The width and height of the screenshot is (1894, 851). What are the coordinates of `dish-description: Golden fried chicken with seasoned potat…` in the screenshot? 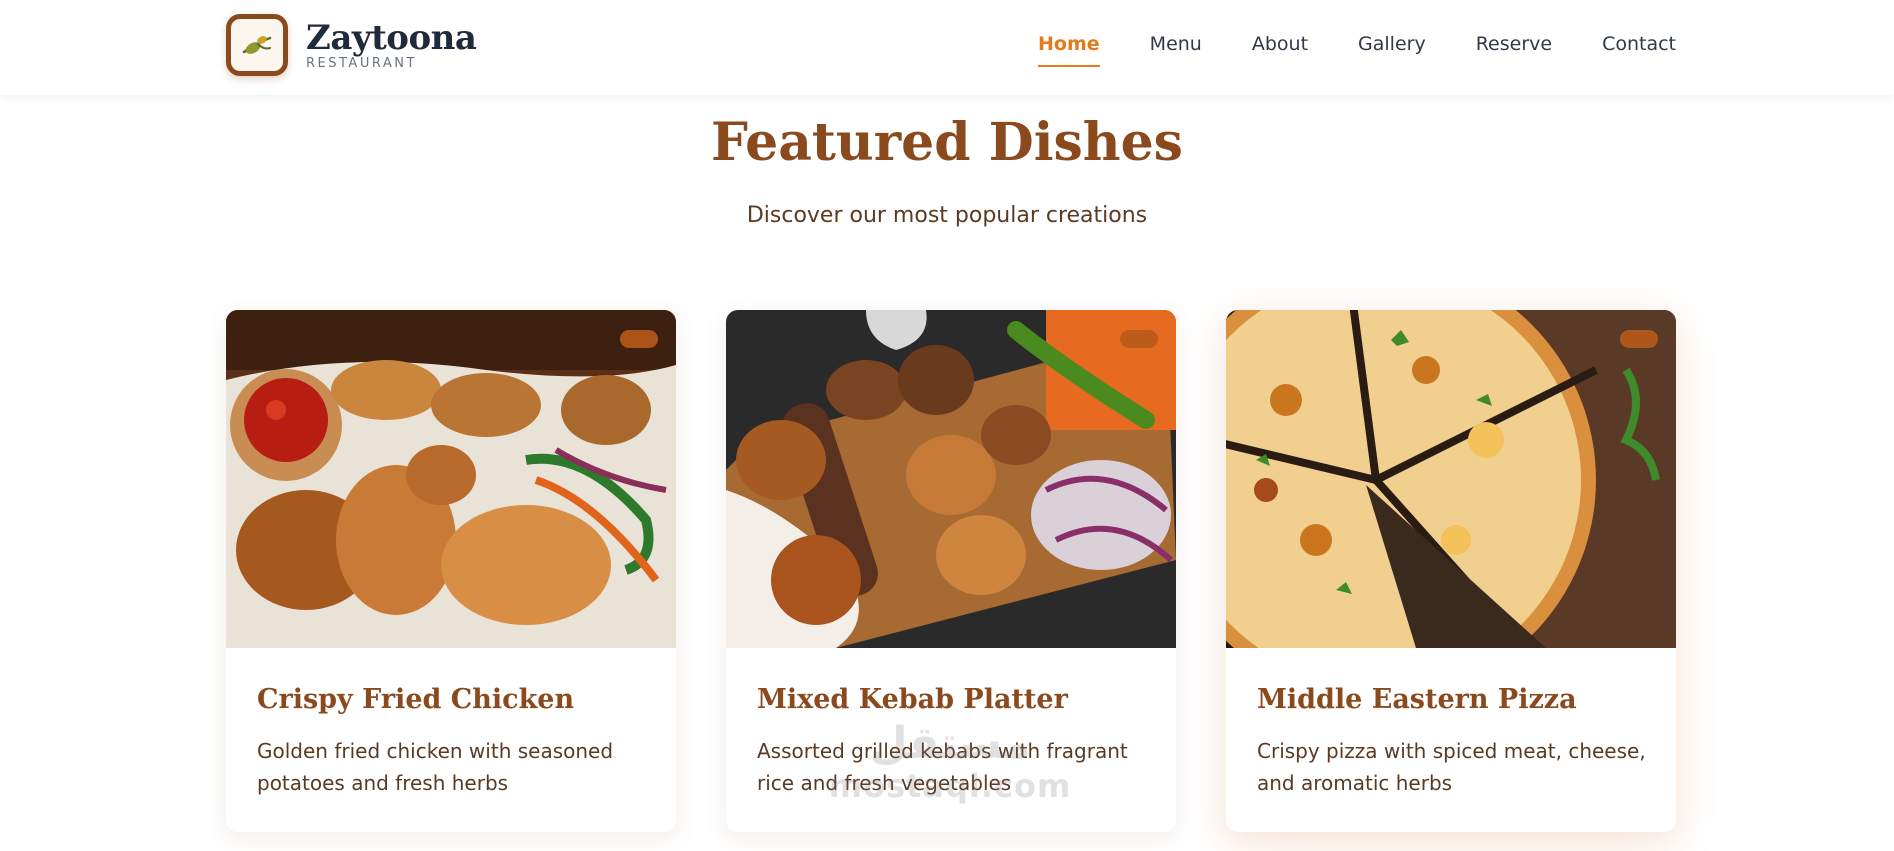 It's located at (435, 767).